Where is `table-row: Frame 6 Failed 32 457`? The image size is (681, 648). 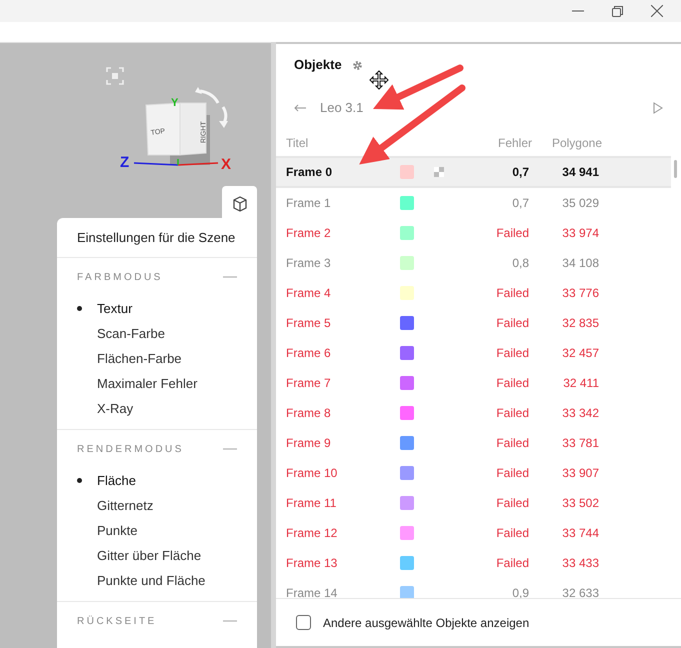 table-row: Frame 6 Failed 32 457 is located at coordinates (473, 353).